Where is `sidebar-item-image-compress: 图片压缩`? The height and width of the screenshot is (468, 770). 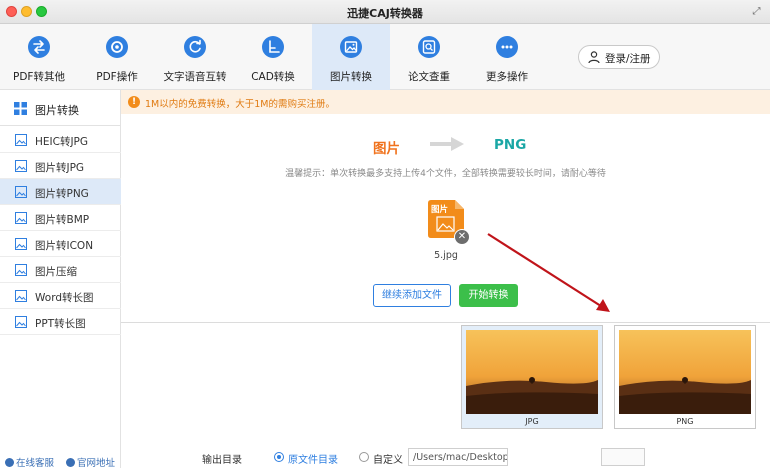 sidebar-item-image-compress: 图片压缩 is located at coordinates (60, 270).